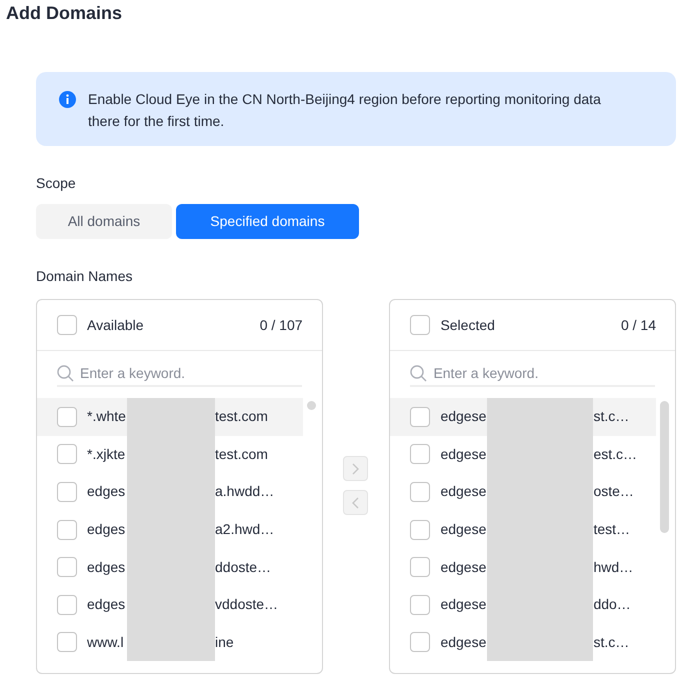 Image resolution: width=688 pixels, height=681 pixels. I want to click on info-icon, so click(67, 99).